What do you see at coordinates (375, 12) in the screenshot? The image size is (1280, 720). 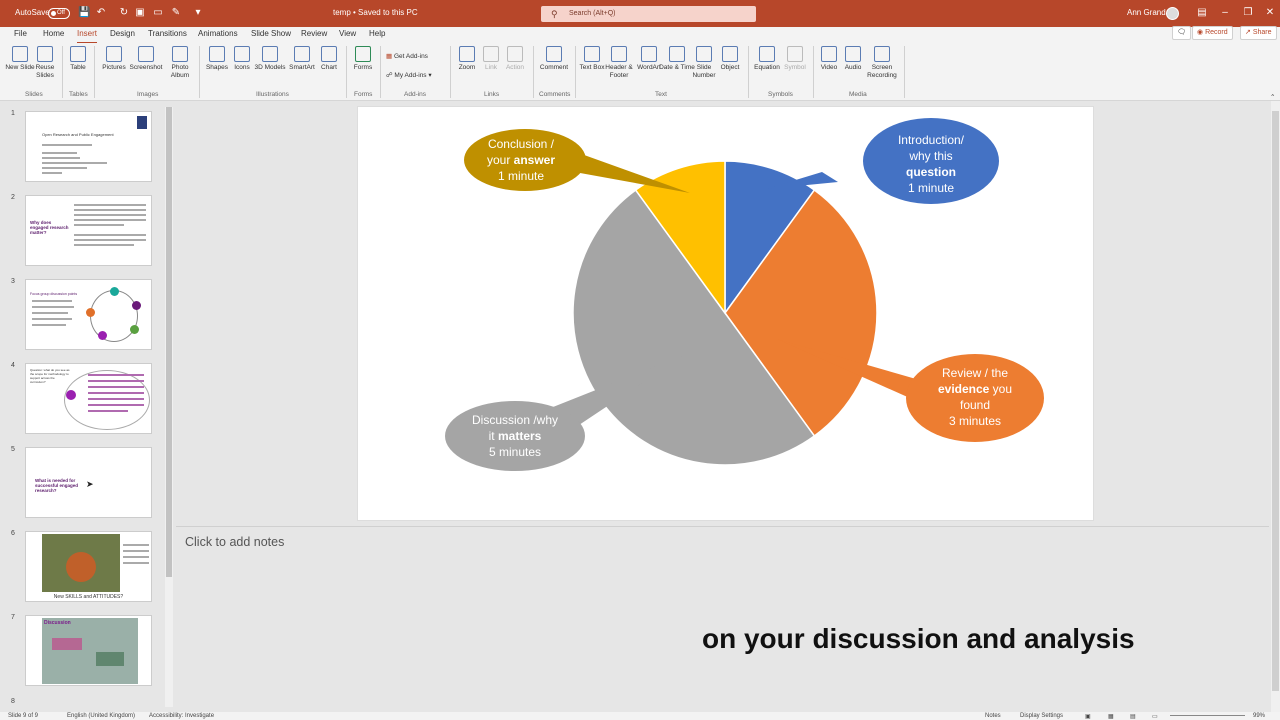 I see `document-title: temp • Saved to this PC` at bounding box center [375, 12].